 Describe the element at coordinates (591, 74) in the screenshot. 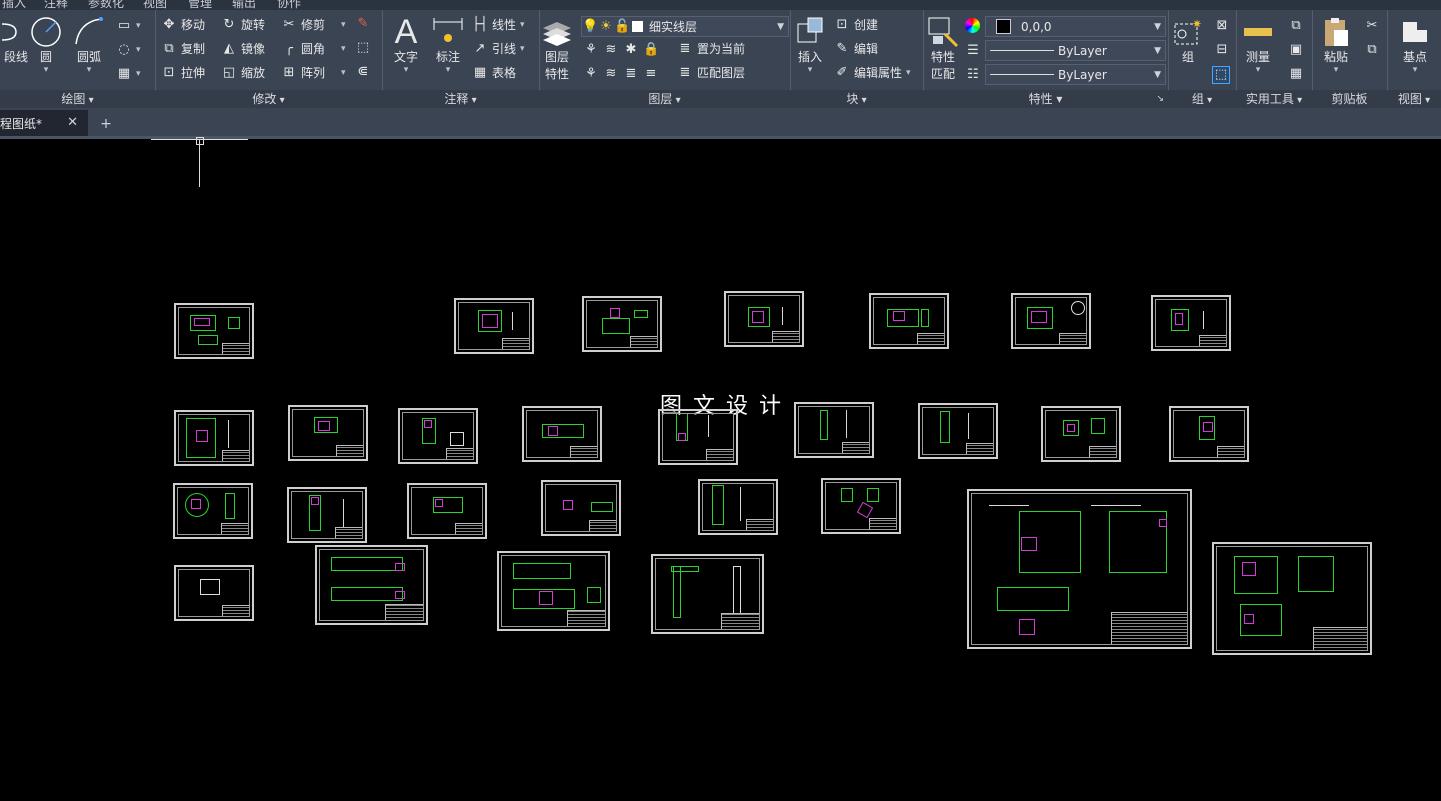

I see `layer-on-icon: ⚘` at that location.